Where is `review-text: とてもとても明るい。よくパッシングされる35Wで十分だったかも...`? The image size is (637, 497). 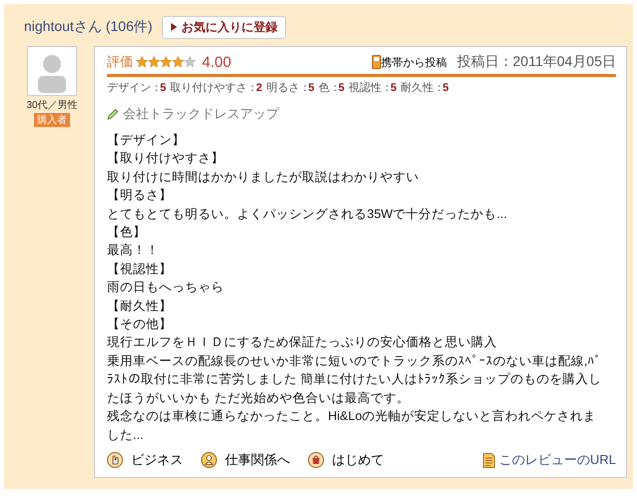 review-text: とてもとても明るい。よくパッシングされる35Wで十分だったかも... is located at coordinates (307, 214).